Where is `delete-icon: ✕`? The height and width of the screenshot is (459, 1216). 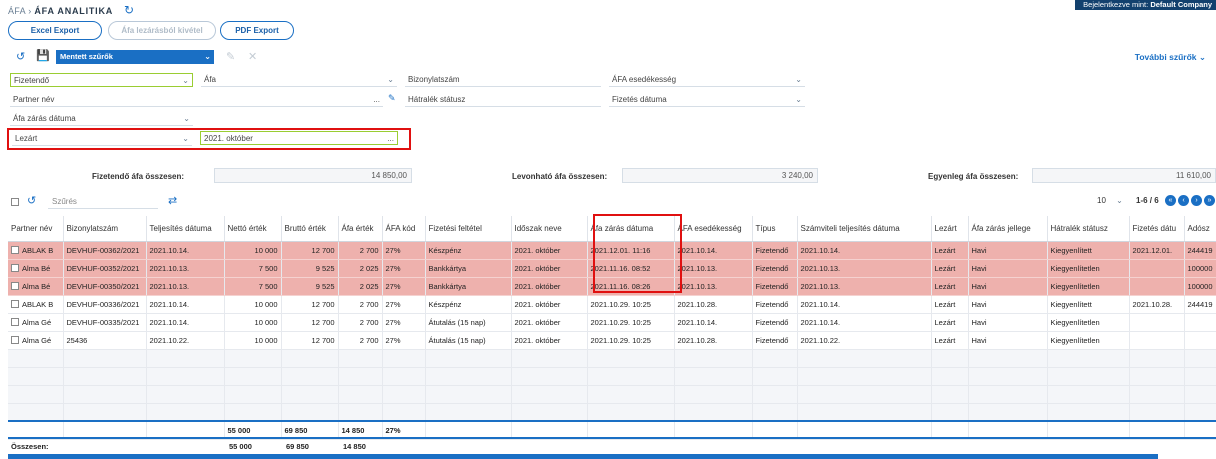 delete-icon: ✕ is located at coordinates (252, 56).